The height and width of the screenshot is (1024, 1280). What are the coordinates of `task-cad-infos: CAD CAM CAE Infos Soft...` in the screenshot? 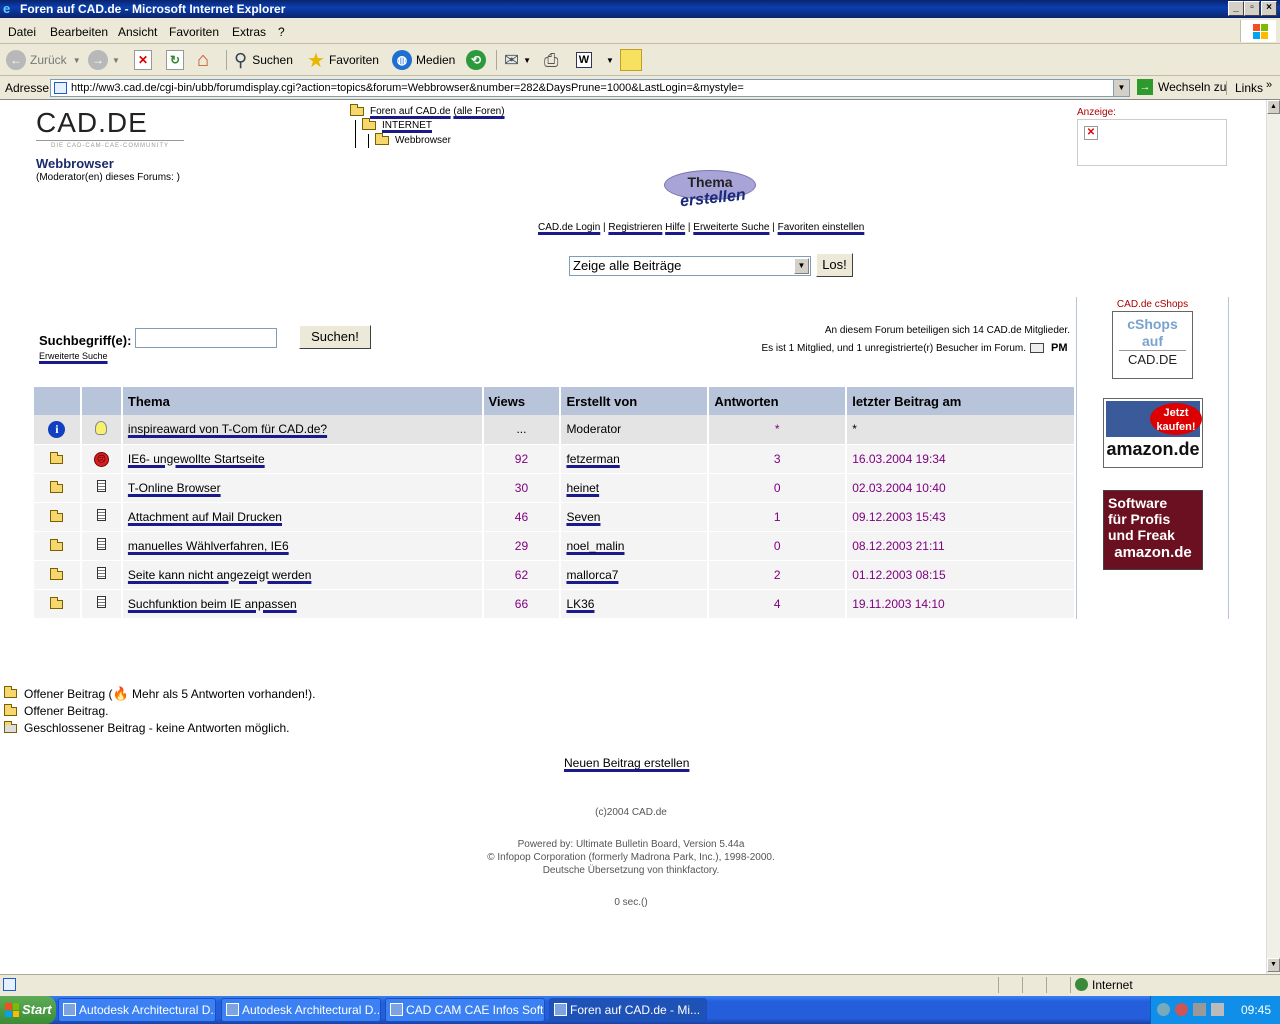 It's located at (465, 1010).